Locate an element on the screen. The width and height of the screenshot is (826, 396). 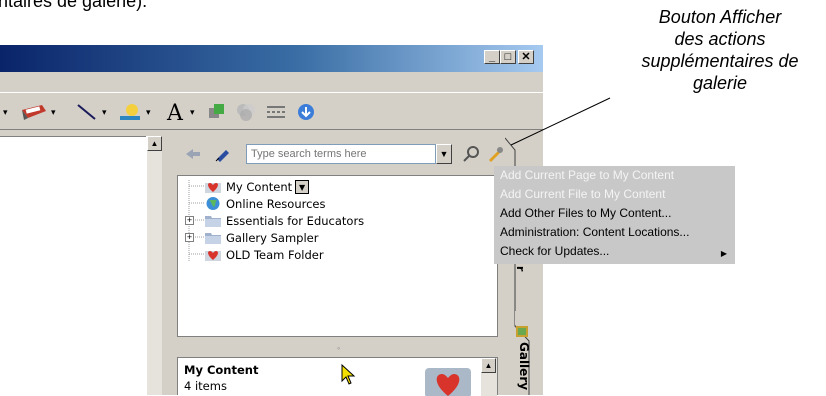
info-count: 4 items is located at coordinates (205, 386).